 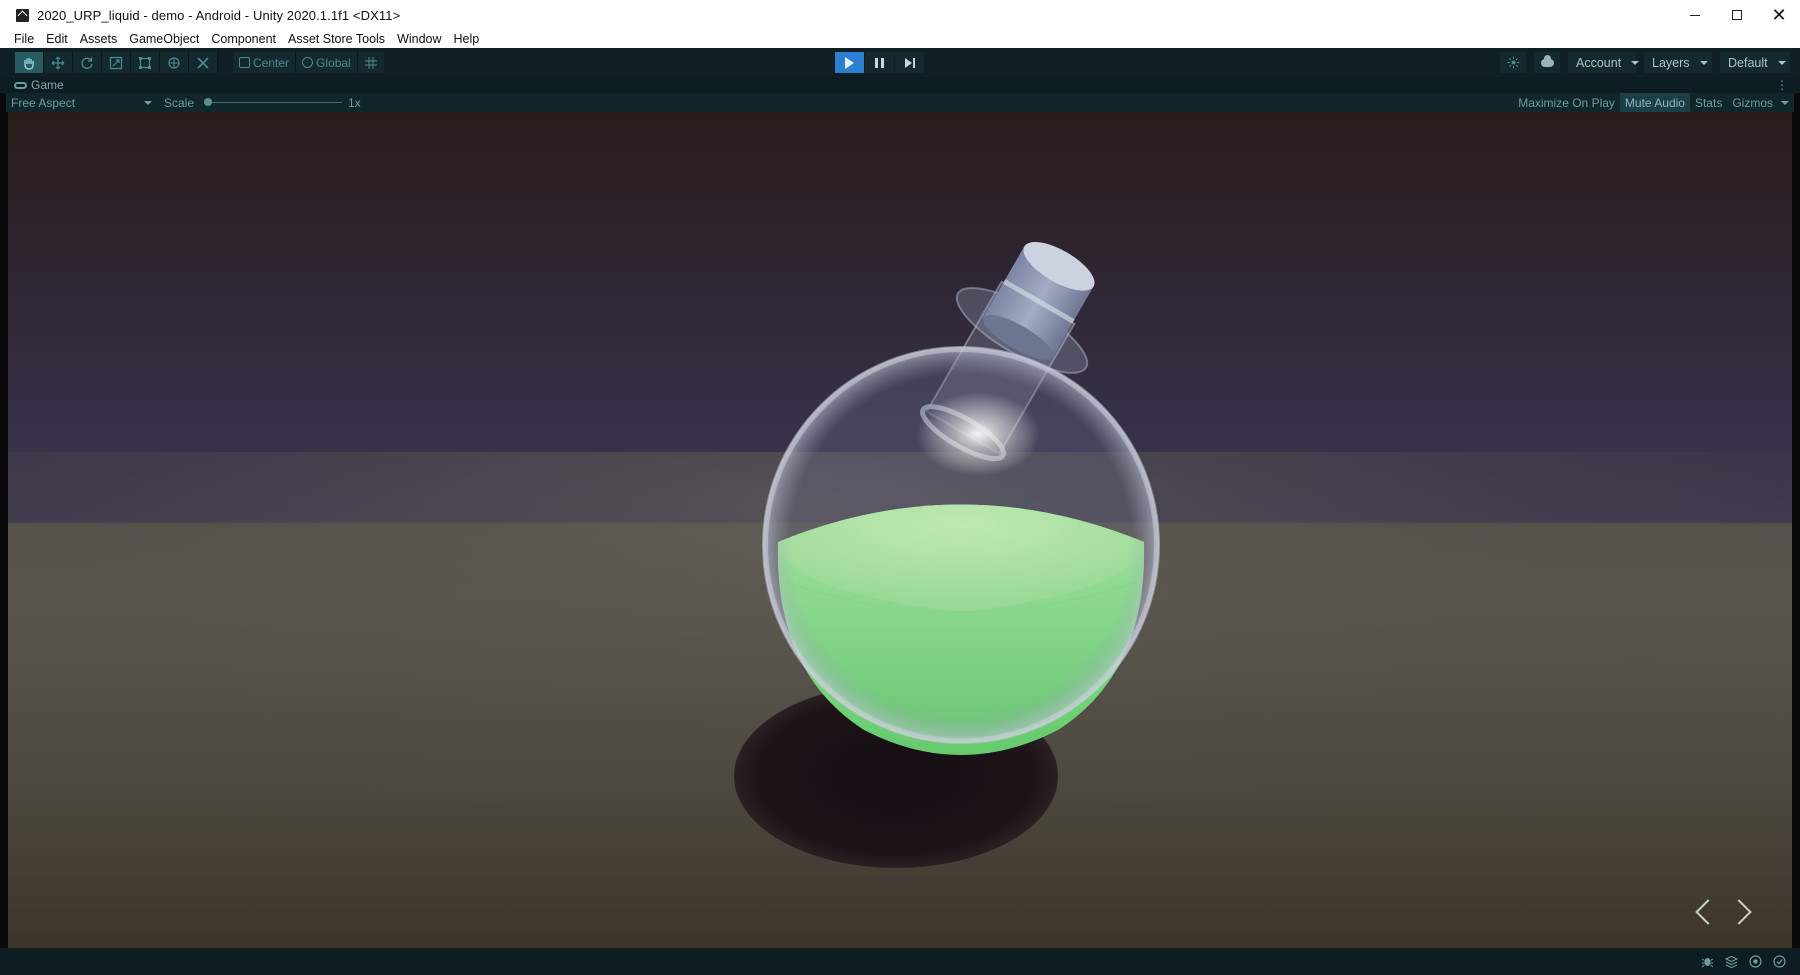 I want to click on grid-icon, so click(x=370, y=62).